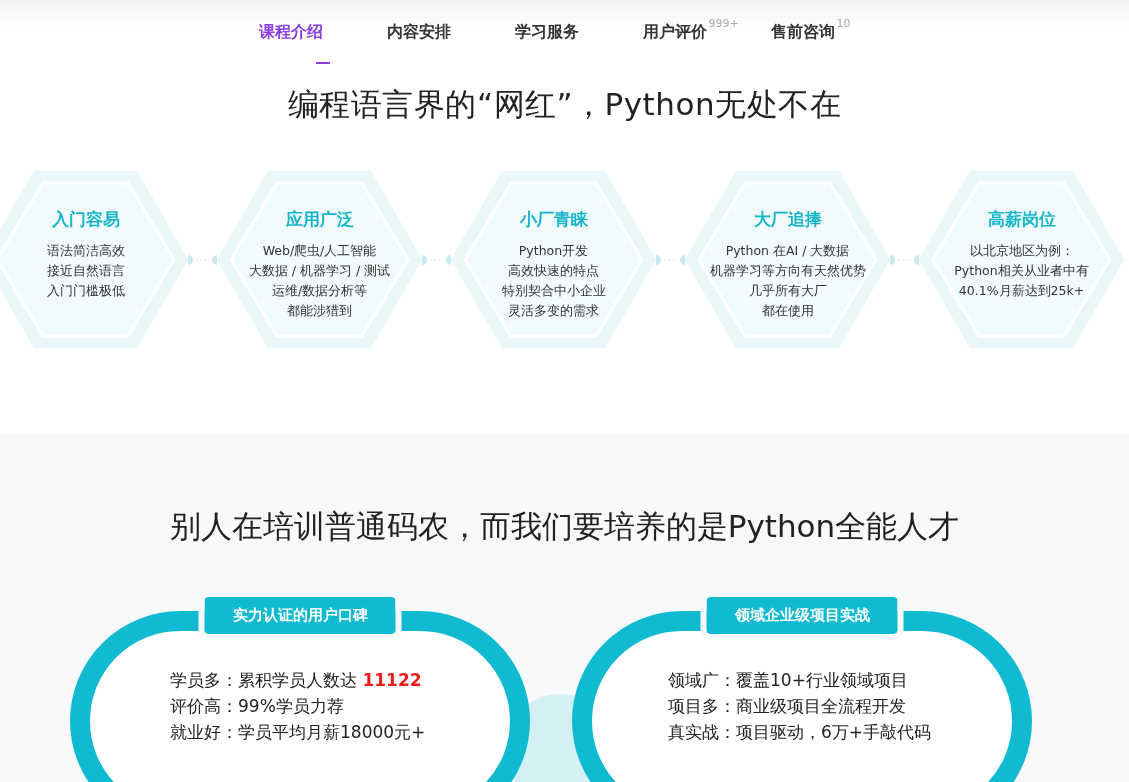  I want to click on feature-text: Python开发, so click(553, 250).